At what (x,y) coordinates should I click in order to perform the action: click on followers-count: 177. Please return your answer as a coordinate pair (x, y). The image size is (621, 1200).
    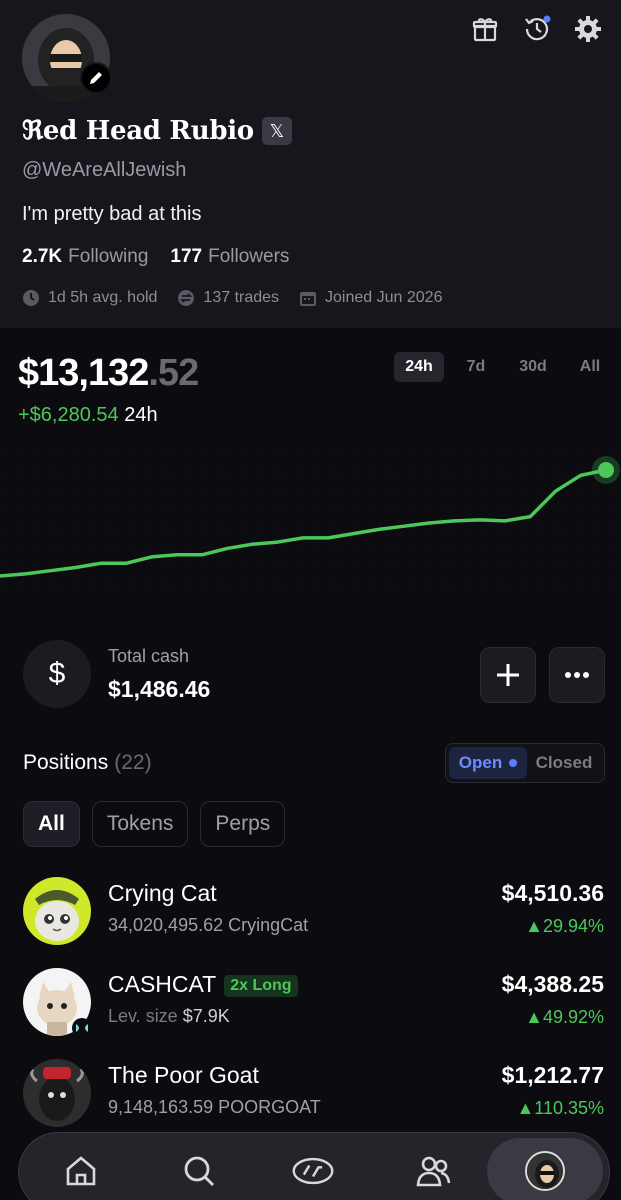
    Looking at the image, I should click on (186, 256).